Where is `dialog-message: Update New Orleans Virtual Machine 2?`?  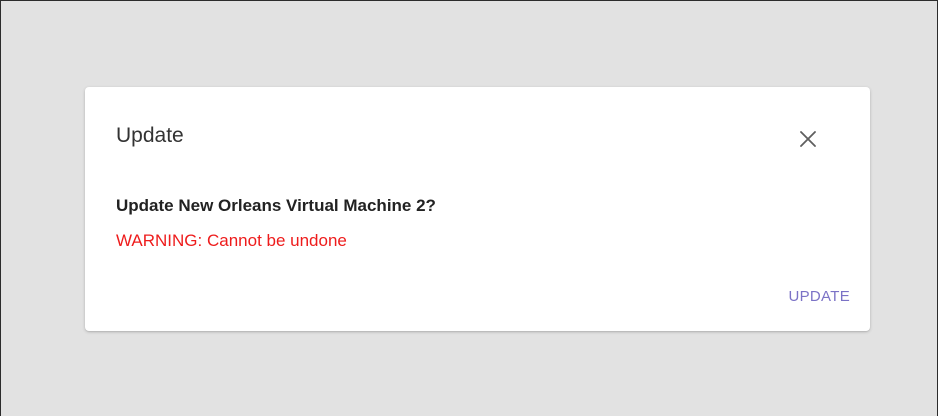 dialog-message: Update New Orleans Virtual Machine 2? is located at coordinates (276, 205).